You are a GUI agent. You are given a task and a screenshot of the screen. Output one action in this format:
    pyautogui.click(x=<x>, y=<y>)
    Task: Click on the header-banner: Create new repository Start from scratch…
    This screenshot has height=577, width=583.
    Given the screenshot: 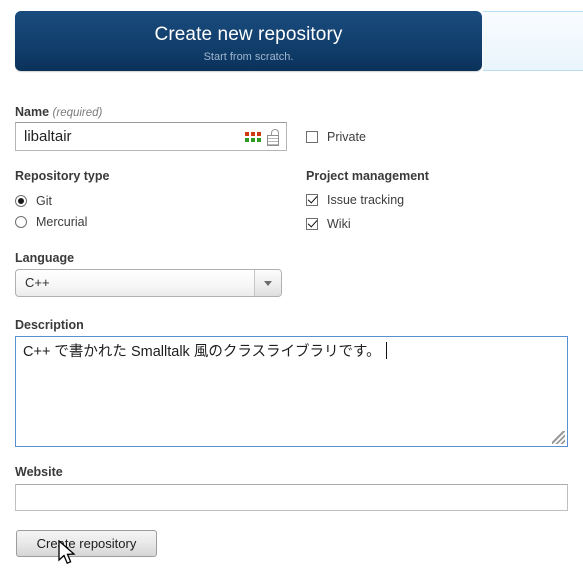 What is the action you would take?
    pyautogui.click(x=248, y=41)
    